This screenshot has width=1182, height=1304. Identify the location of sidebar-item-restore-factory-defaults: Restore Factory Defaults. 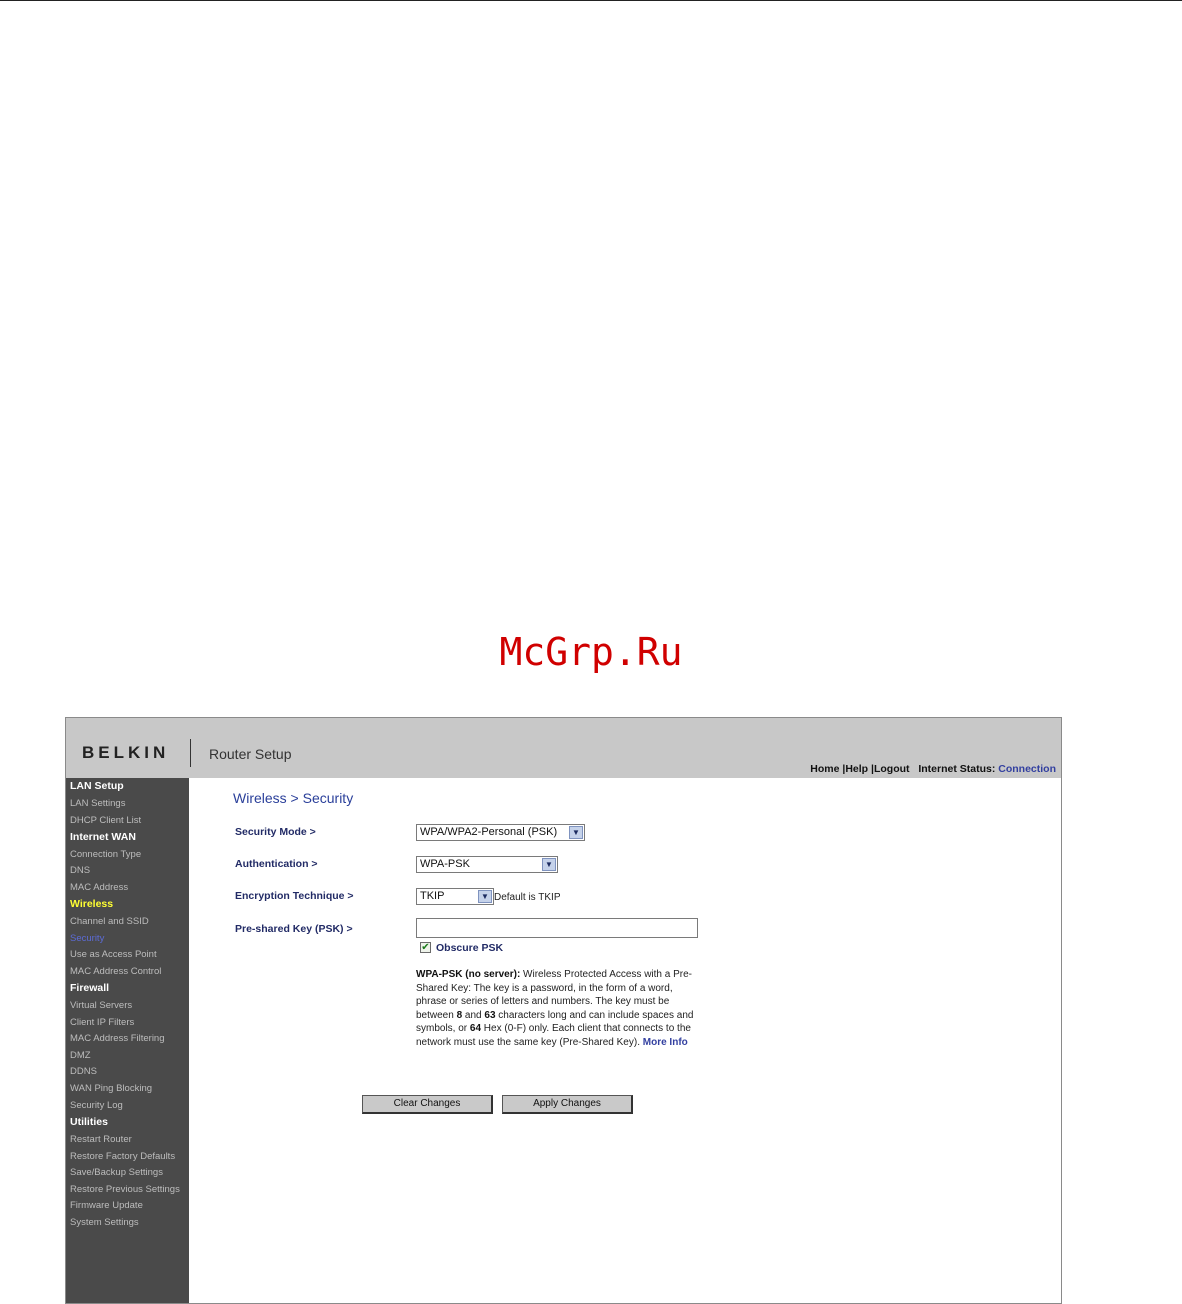
(122, 1156).